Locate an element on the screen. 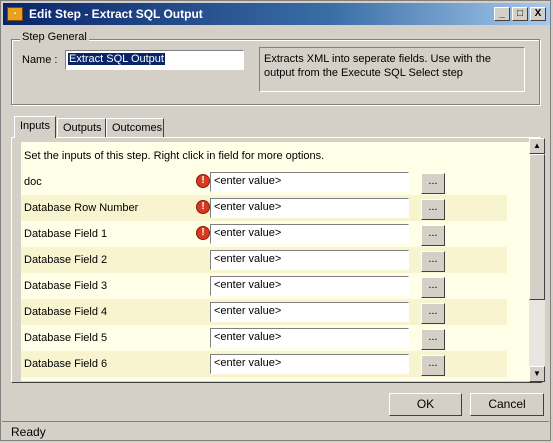 The image size is (553, 443). maximize-button: □ is located at coordinates (520, 14).